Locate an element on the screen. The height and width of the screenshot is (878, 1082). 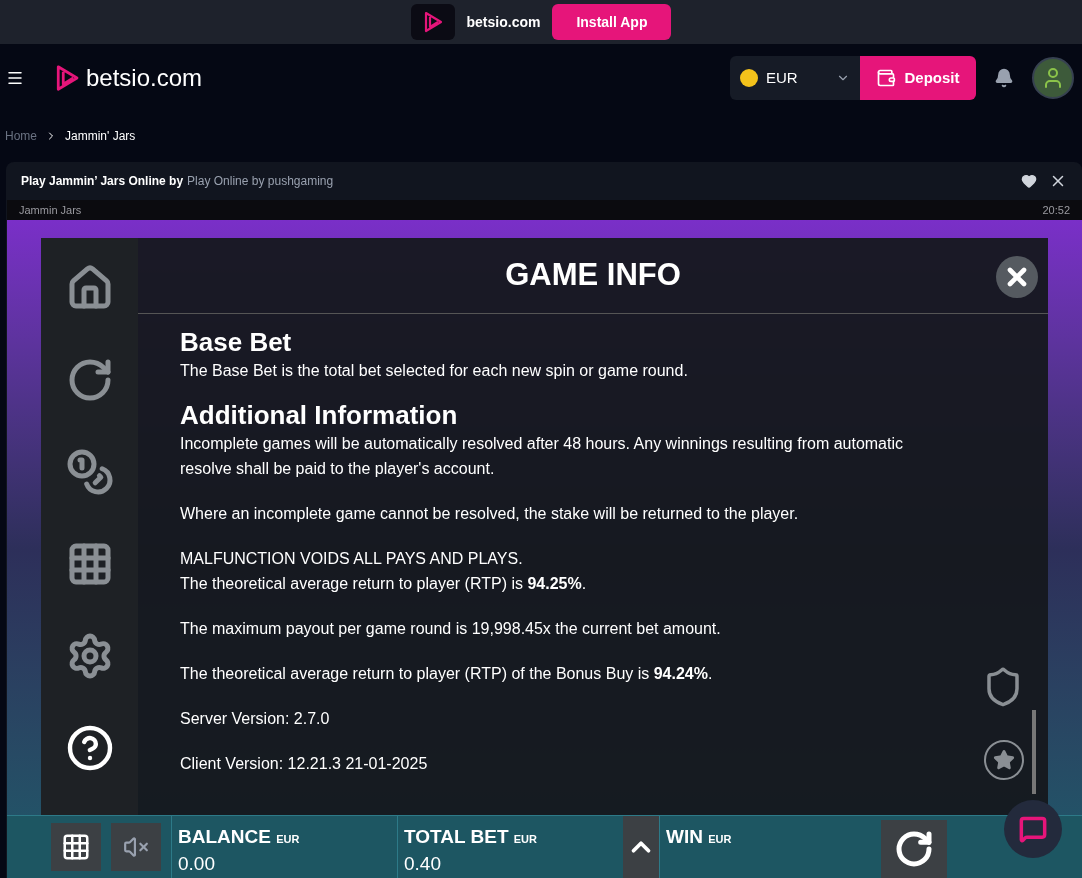
bell-icon is located at coordinates (1004, 78).